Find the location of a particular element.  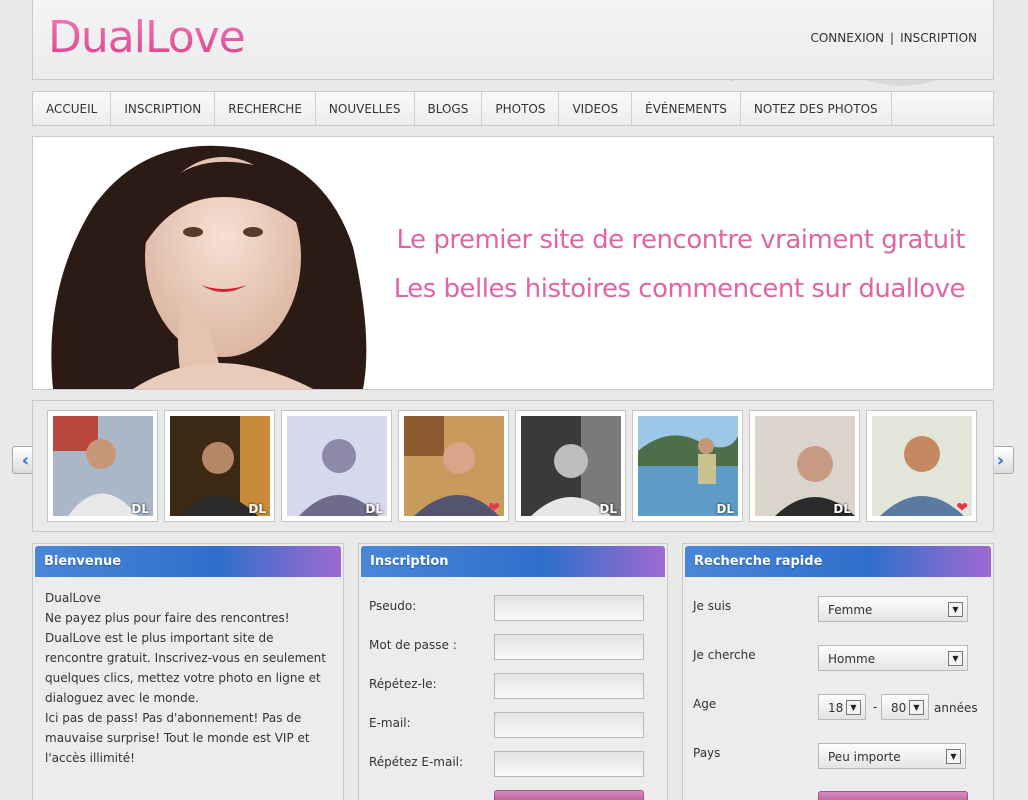

seeking-select: Homme ▼ is located at coordinates (893, 658).